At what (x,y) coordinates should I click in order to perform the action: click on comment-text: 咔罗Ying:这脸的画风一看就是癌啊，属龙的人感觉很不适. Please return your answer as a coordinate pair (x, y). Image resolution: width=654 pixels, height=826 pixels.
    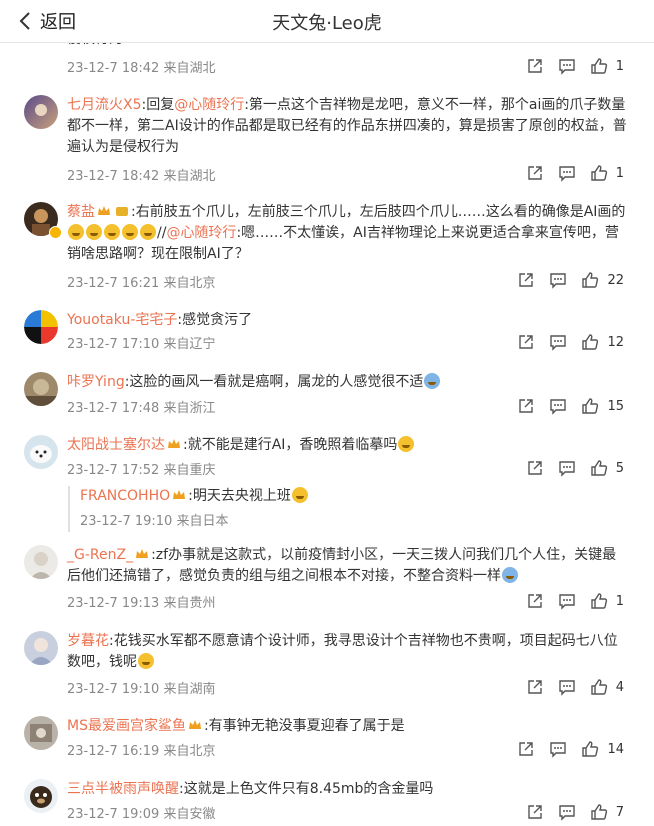
    Looking at the image, I should click on (347, 382).